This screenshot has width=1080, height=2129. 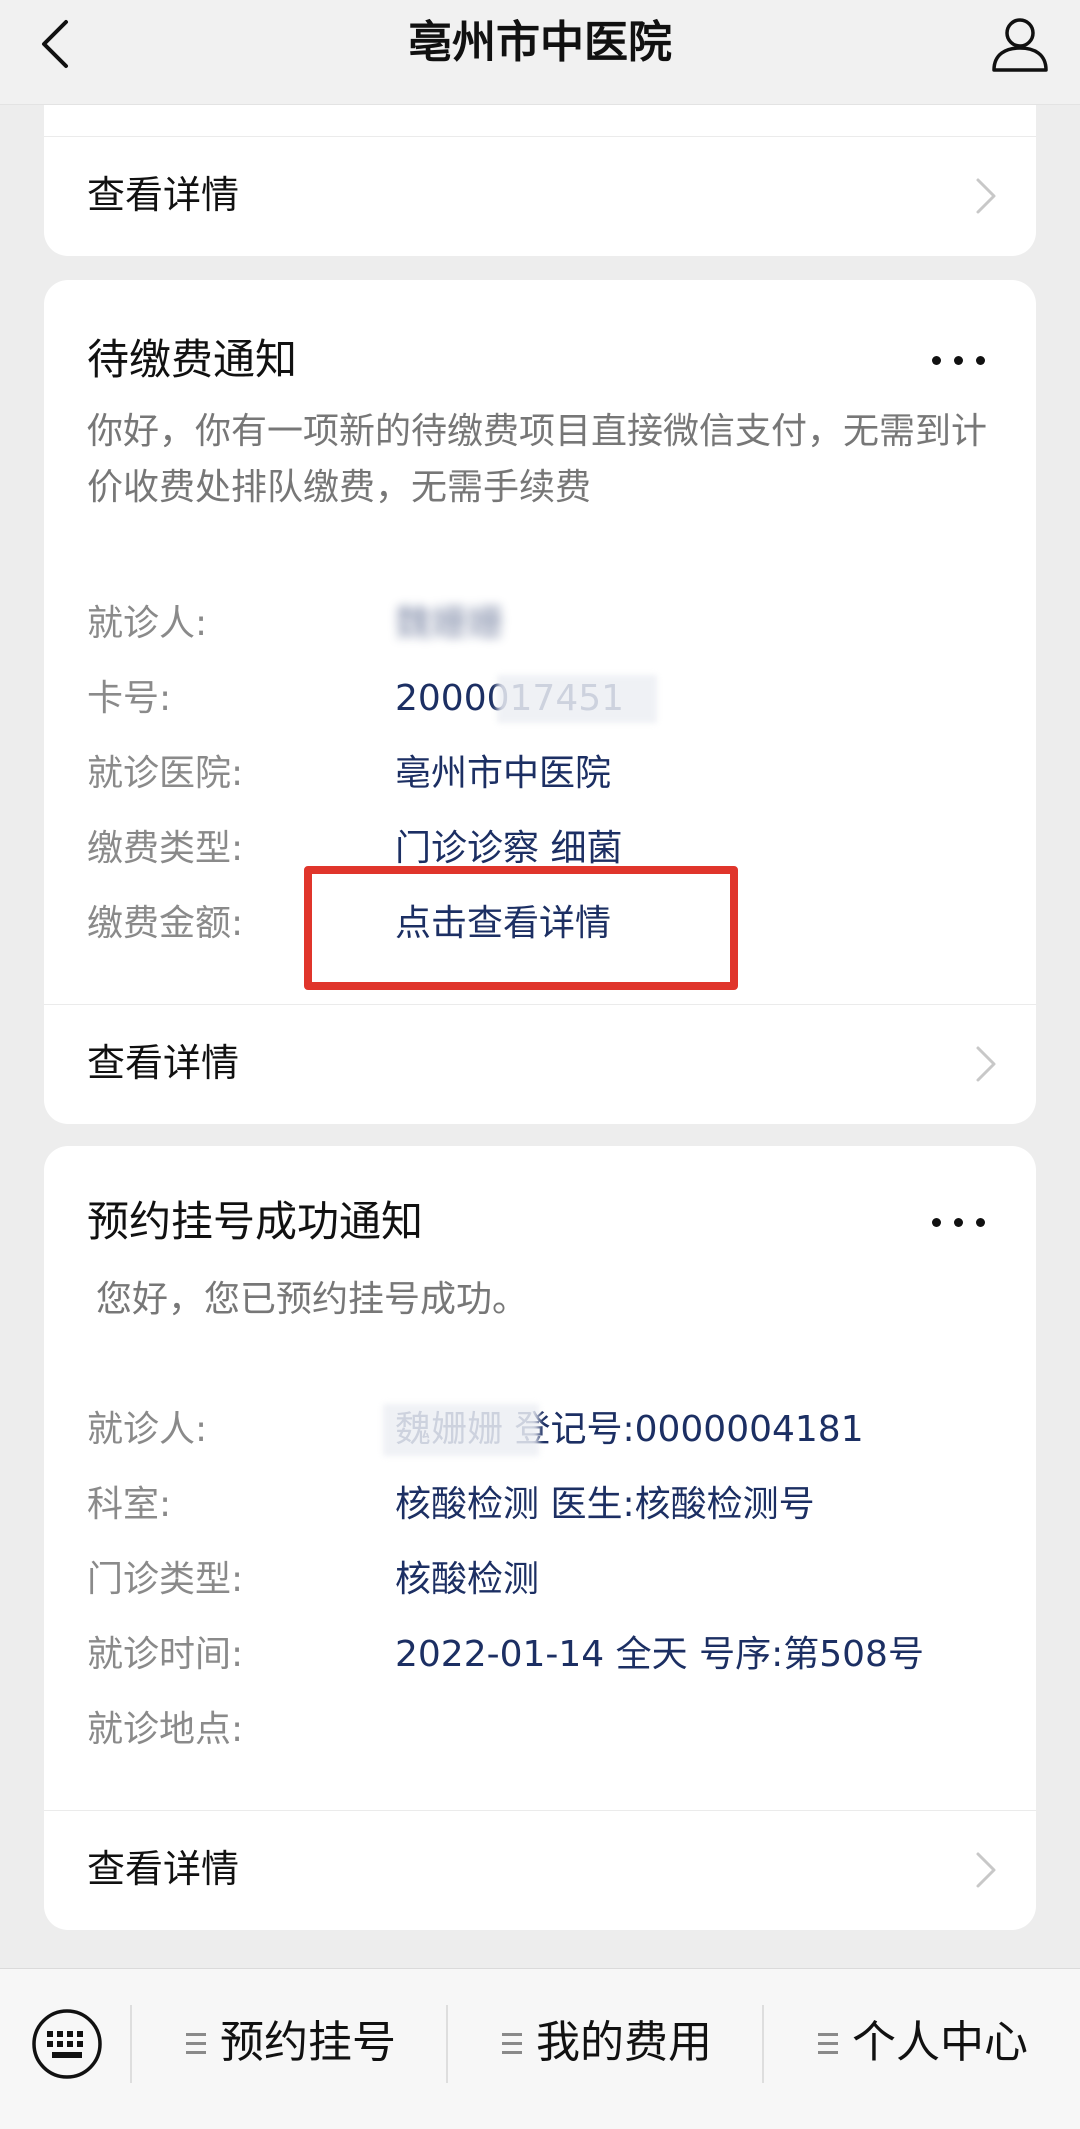 I want to click on field-label: 缴费金额:, so click(x=165, y=923).